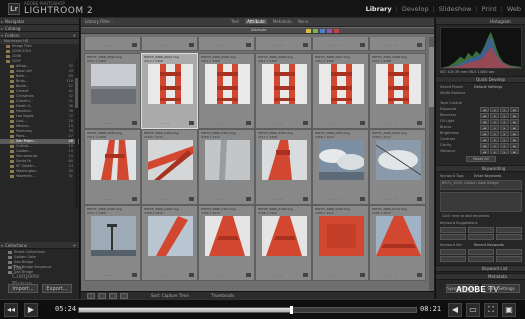  What do you see at coordinates (483, 216) in the screenshot?
I see `click-to-add-keywords: Click here to add keywords` at bounding box center [483, 216].